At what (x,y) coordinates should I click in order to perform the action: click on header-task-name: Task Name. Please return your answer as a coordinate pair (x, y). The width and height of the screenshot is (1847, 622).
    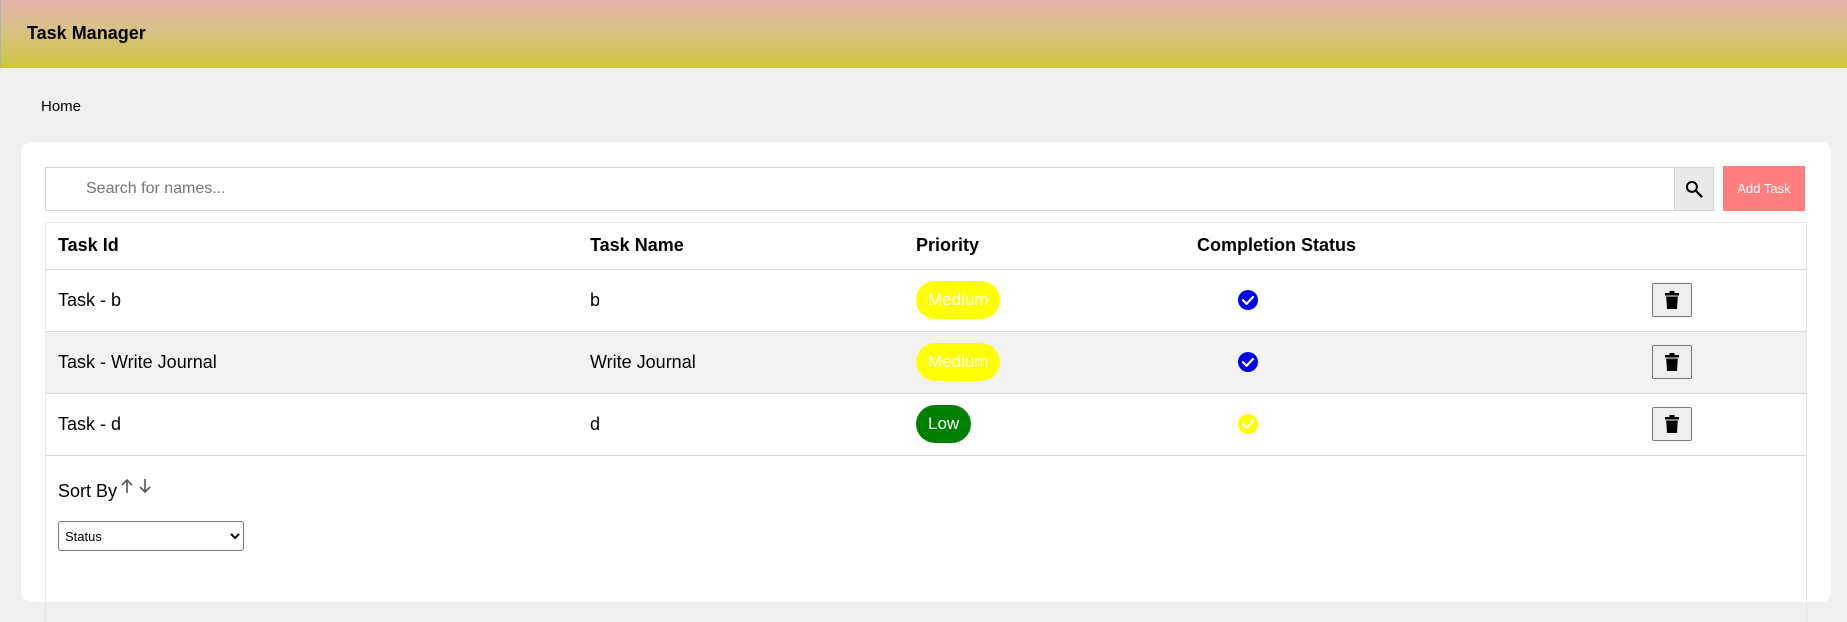
    Looking at the image, I should click on (741, 246).